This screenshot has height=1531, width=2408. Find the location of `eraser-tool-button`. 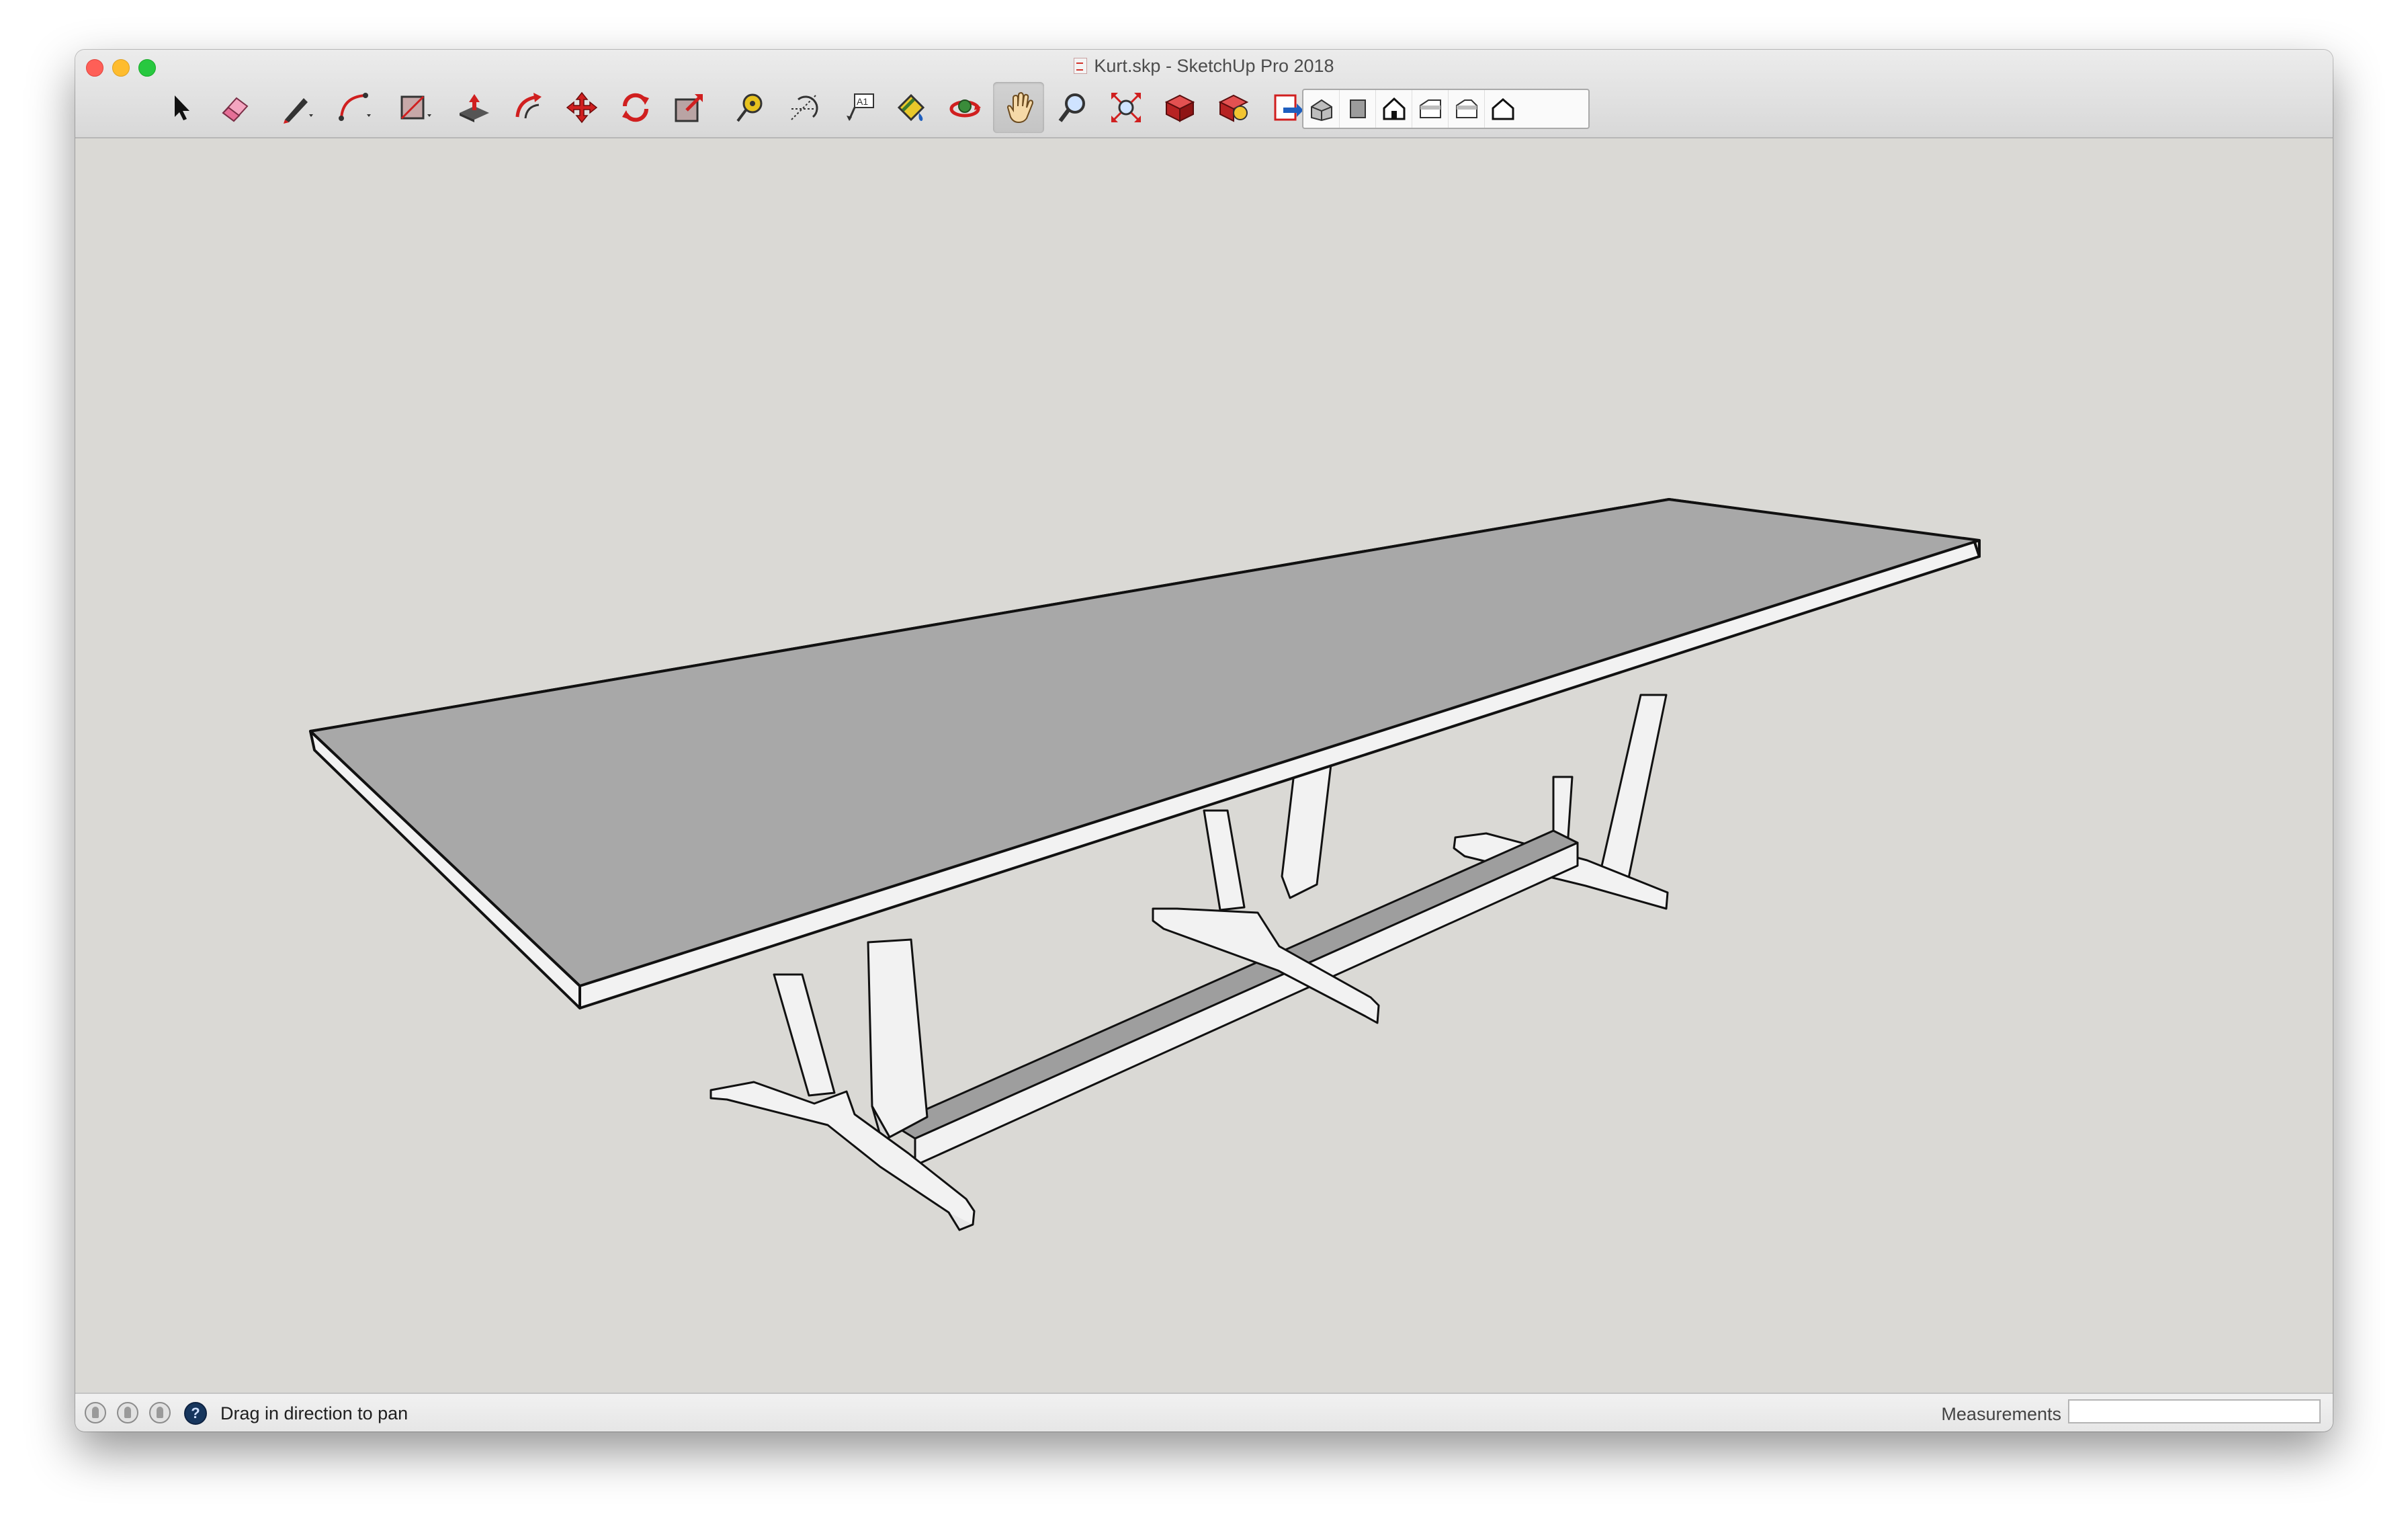

eraser-tool-button is located at coordinates (235, 108).